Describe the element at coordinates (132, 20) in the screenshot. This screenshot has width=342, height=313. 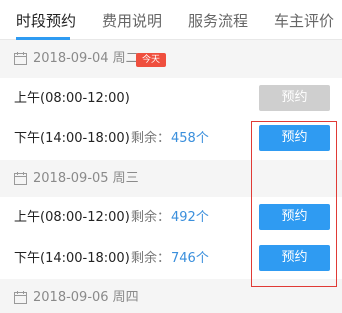
I see `tab-fee-description: 费用说明` at that location.